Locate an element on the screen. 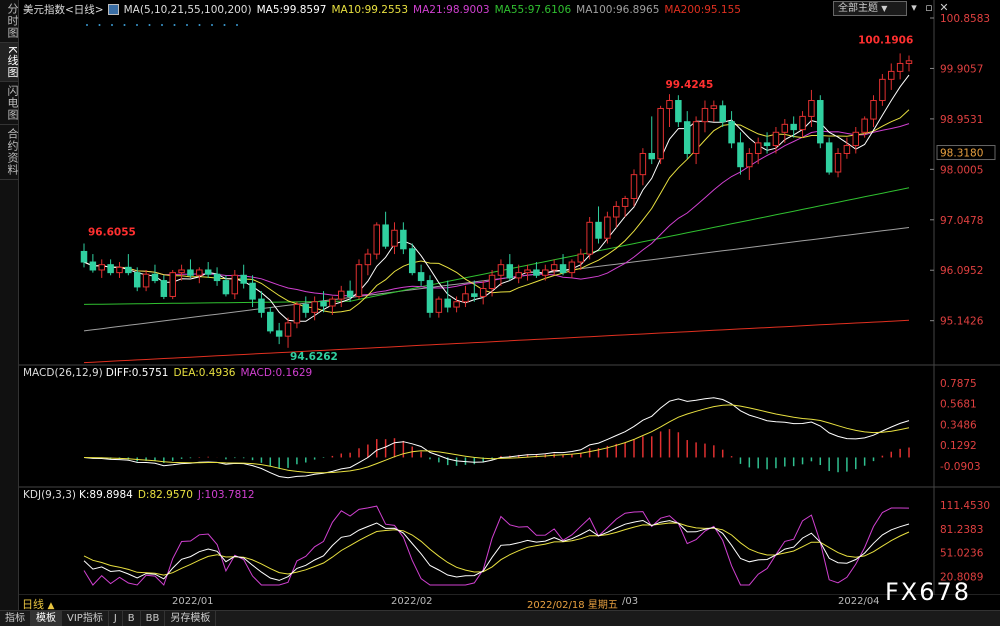 The width and height of the screenshot is (1000, 626). chart-title: 美元指数<日线> is located at coordinates (63, 10).